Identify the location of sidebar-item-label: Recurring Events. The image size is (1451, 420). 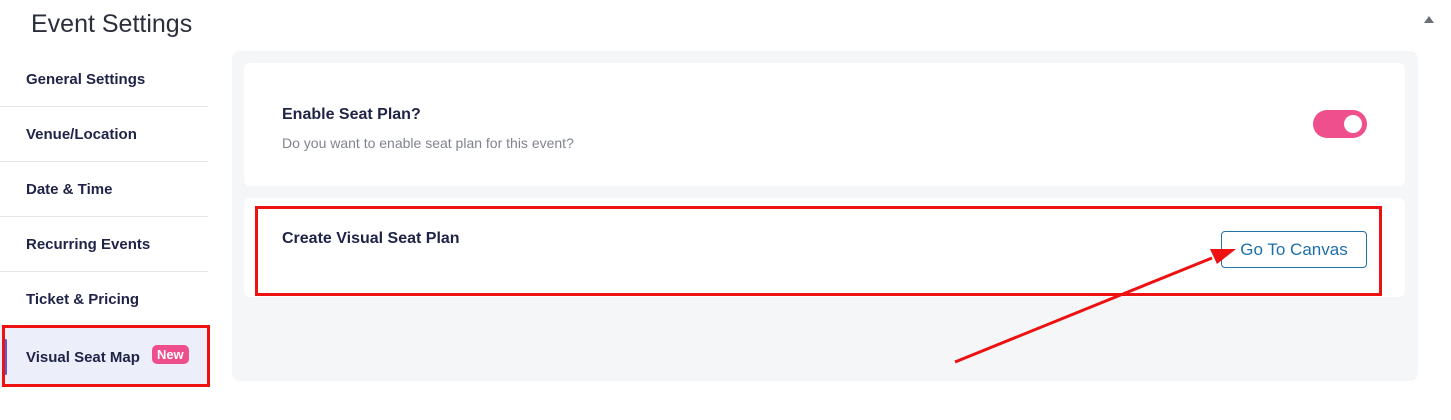
(88, 244).